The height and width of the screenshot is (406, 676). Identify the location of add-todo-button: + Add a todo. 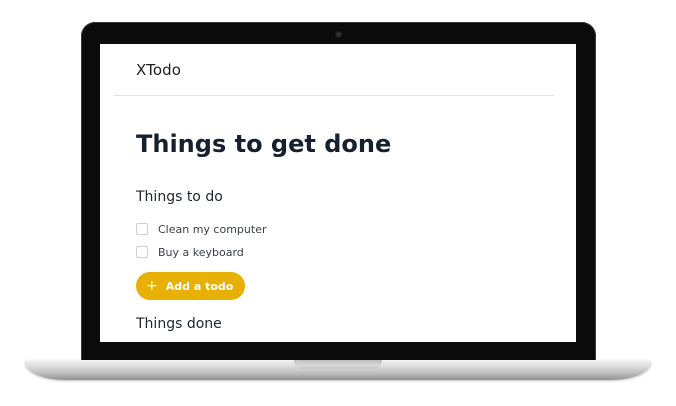
(191, 286).